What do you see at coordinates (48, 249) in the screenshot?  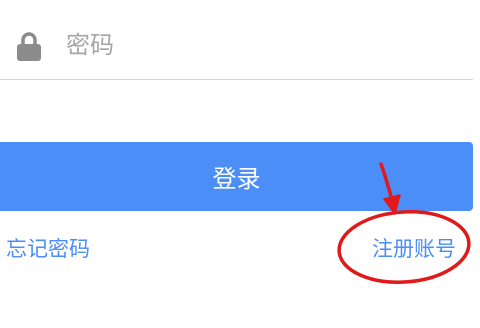 I see `forgot-password-link: 忘记密码` at bounding box center [48, 249].